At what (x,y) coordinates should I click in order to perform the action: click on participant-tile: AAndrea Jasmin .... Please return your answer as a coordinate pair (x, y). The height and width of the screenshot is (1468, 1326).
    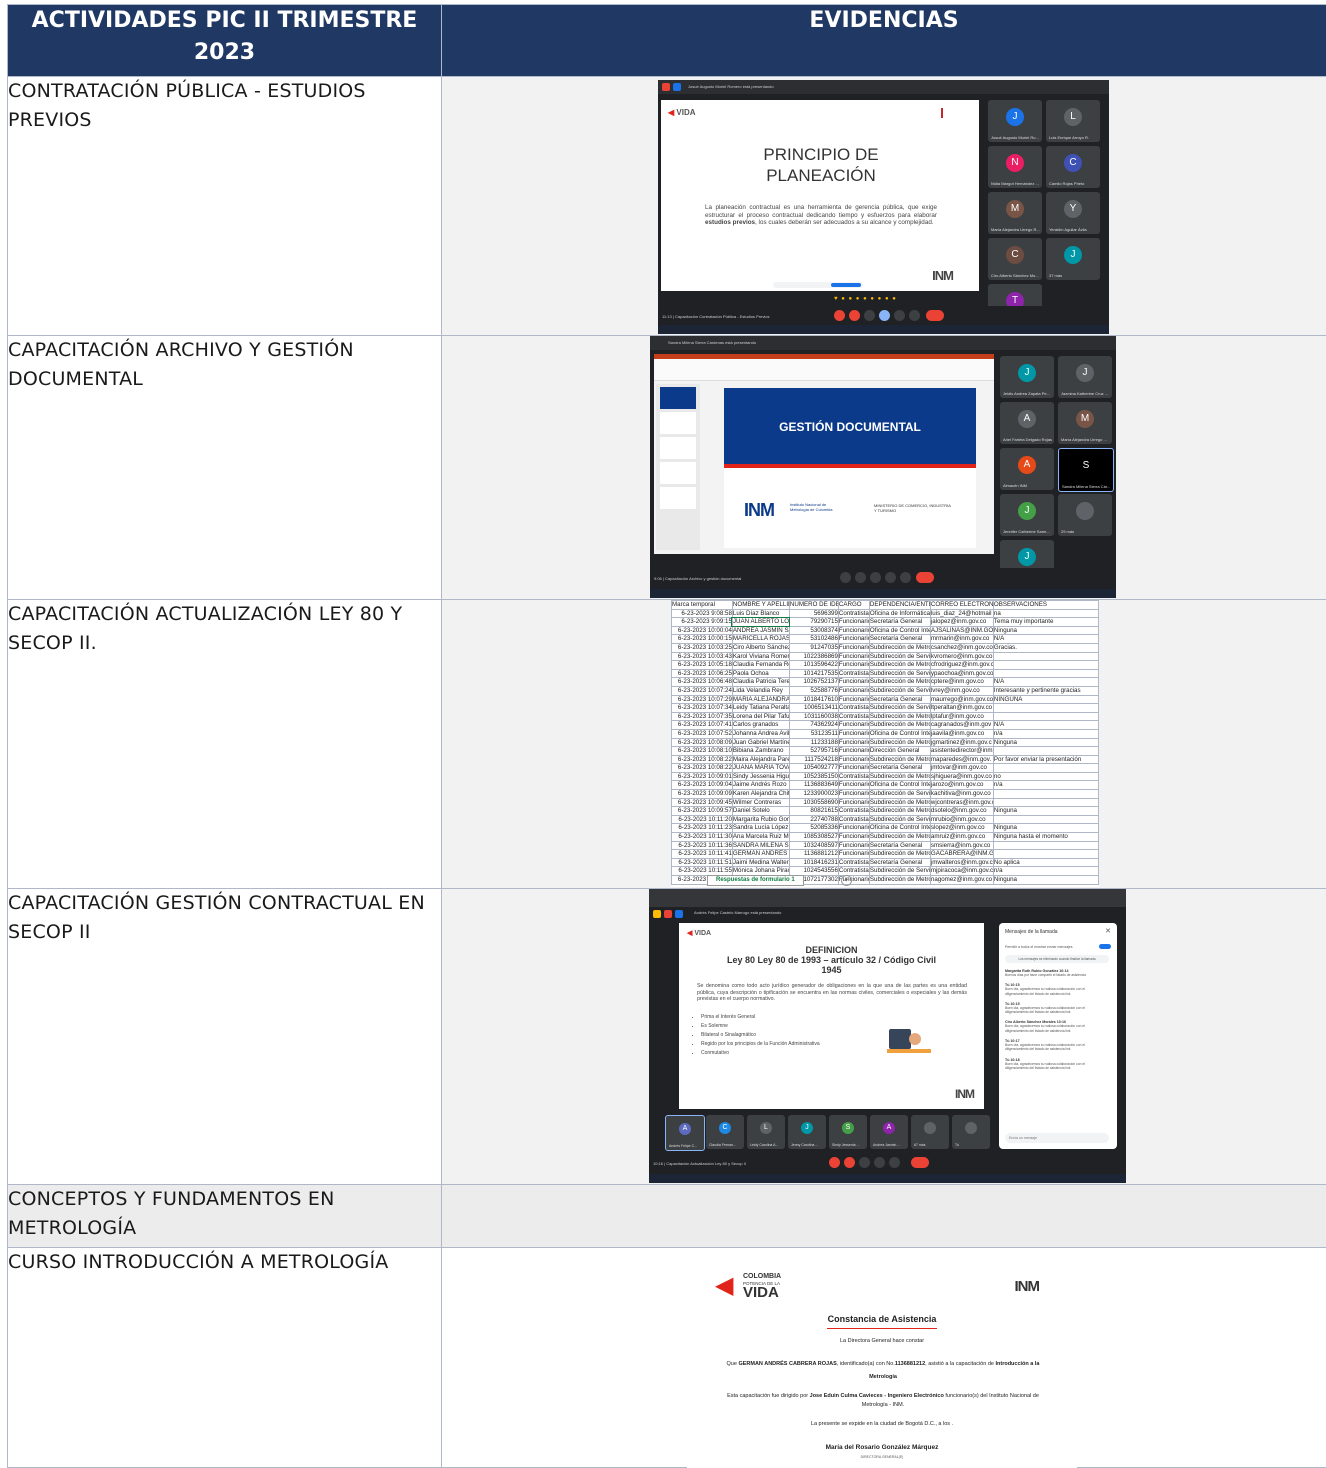
    Looking at the image, I should click on (889, 1132).